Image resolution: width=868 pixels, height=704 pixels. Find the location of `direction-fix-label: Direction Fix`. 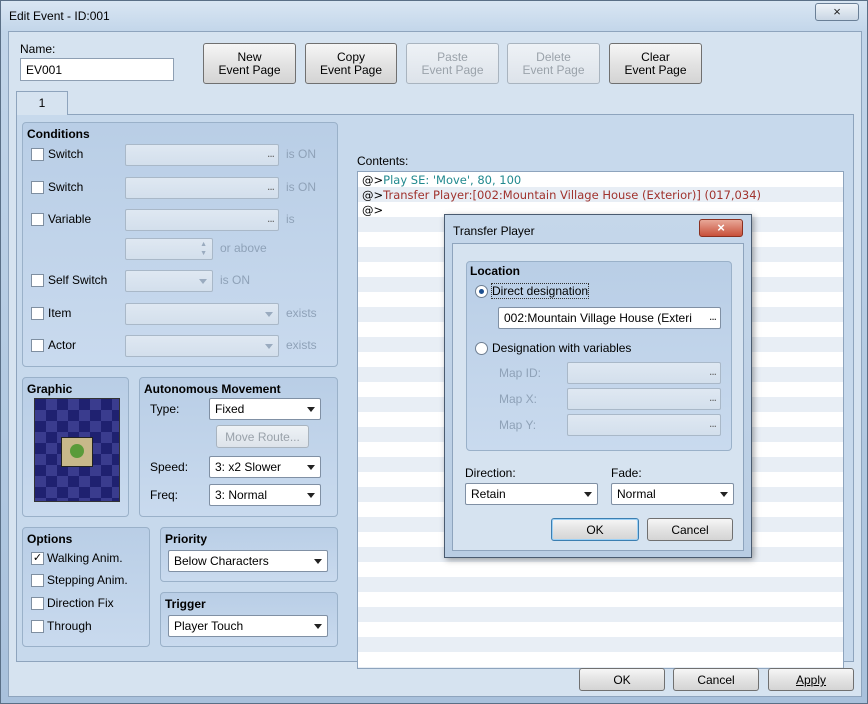

direction-fix-label: Direction Fix is located at coordinates (80, 603).